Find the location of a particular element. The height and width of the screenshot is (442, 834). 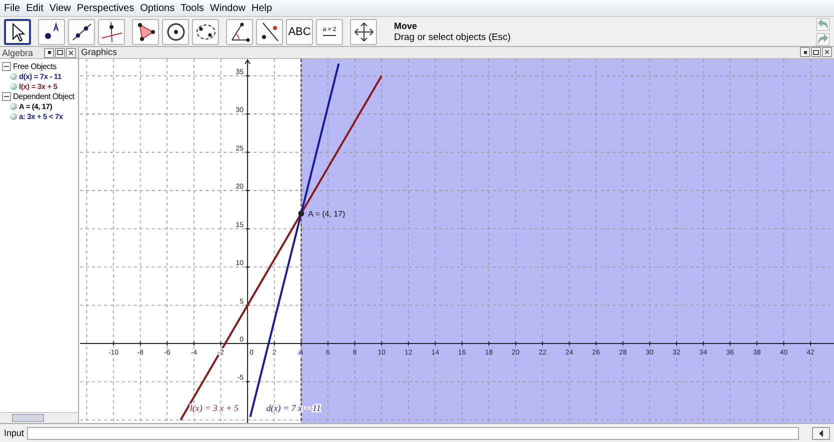

input-help-button is located at coordinates (821, 433).